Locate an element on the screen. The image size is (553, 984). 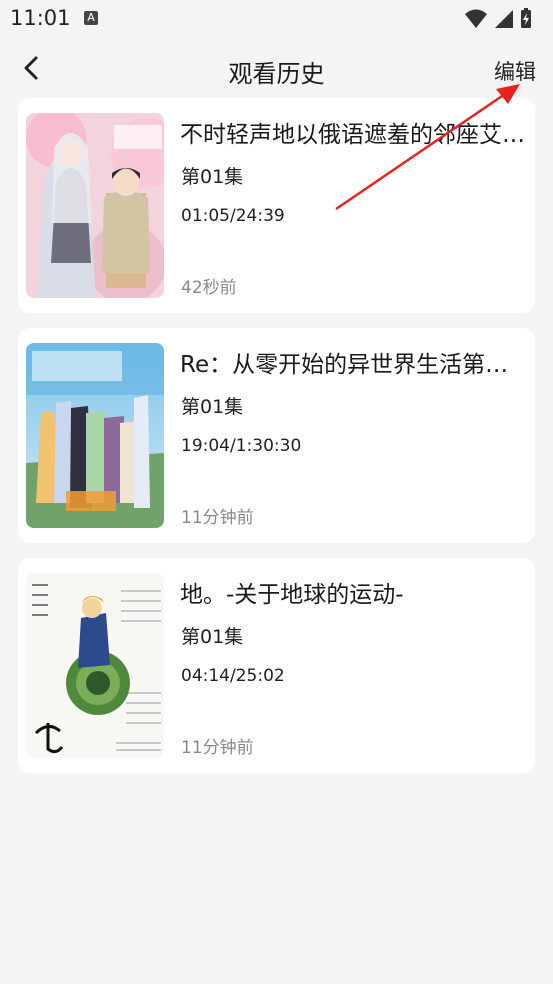
status-time: 11:01 is located at coordinates (40, 18).